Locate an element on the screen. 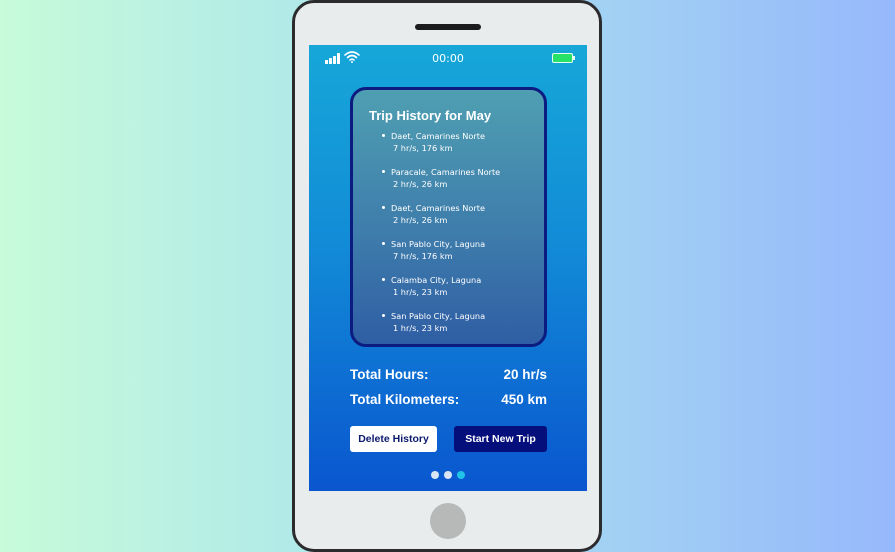 The width and height of the screenshot is (895, 552). battery-icon is located at coordinates (563, 58).